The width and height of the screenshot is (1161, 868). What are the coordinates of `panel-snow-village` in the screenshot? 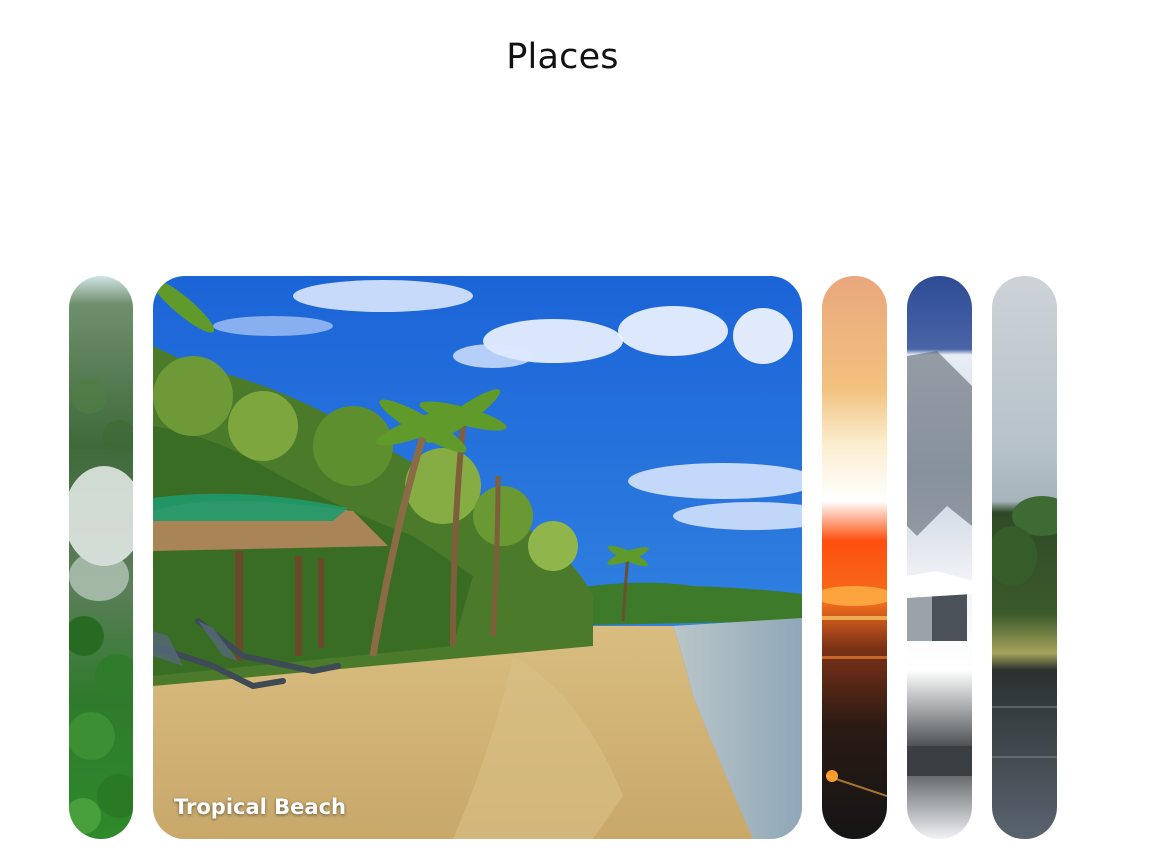 It's located at (939, 557).